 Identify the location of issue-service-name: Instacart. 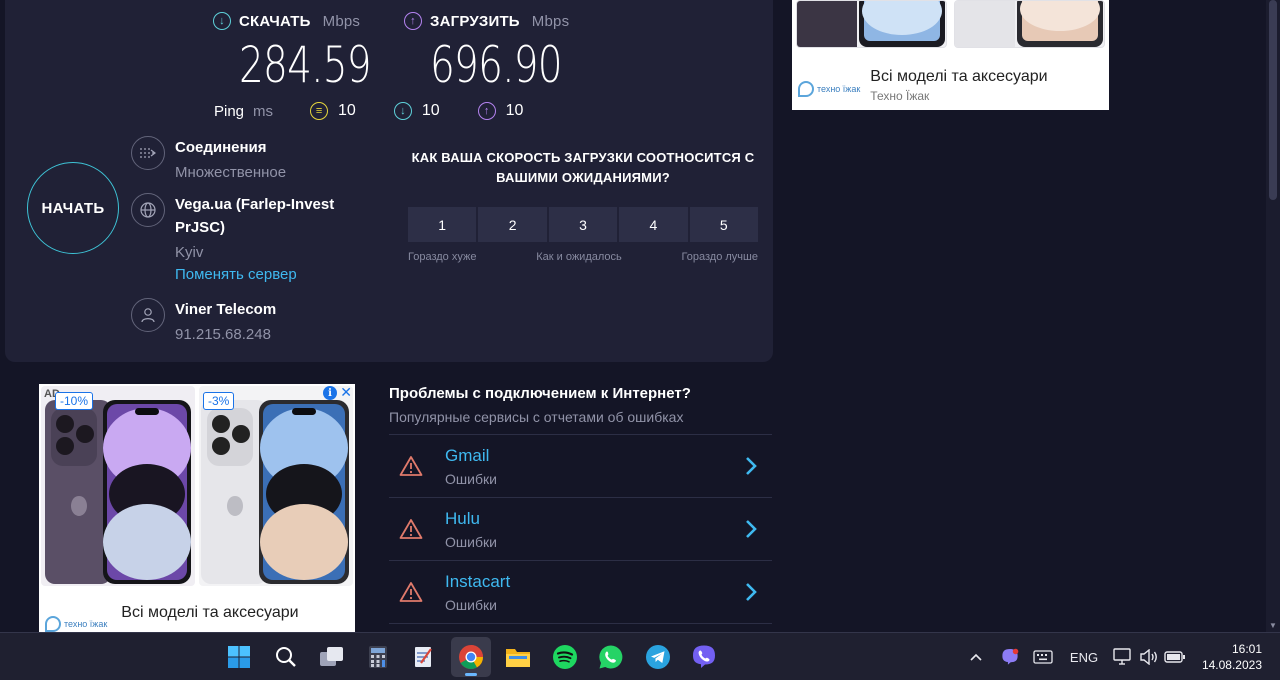
(477, 582).